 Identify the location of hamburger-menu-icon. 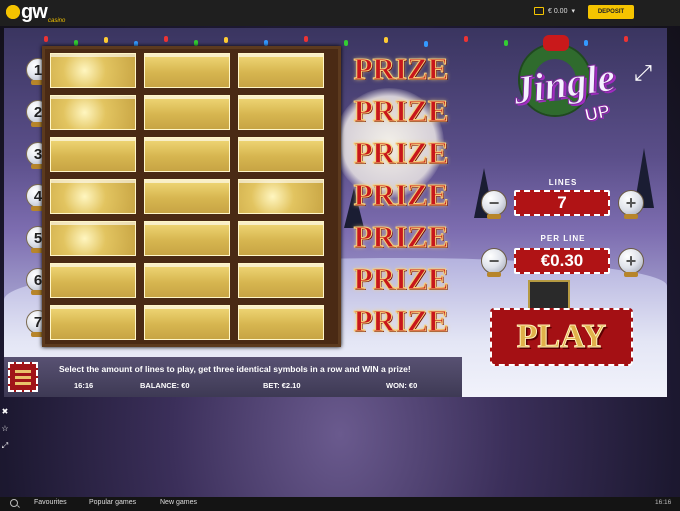
(23, 377).